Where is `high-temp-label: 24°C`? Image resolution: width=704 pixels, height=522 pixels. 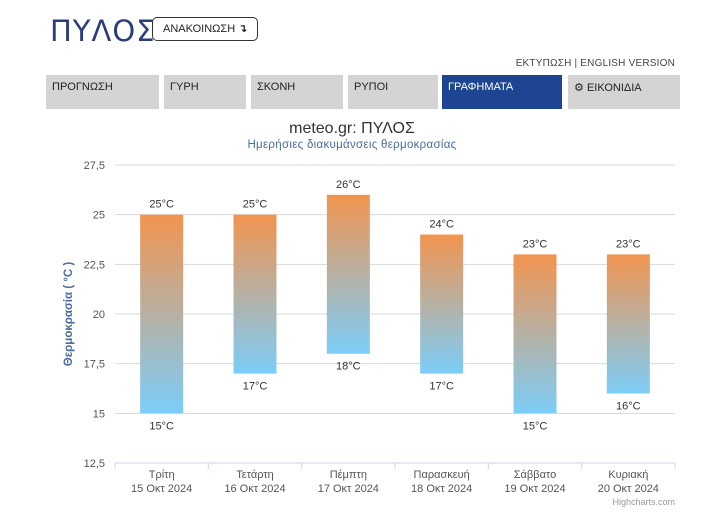 high-temp-label: 24°C is located at coordinates (441, 225).